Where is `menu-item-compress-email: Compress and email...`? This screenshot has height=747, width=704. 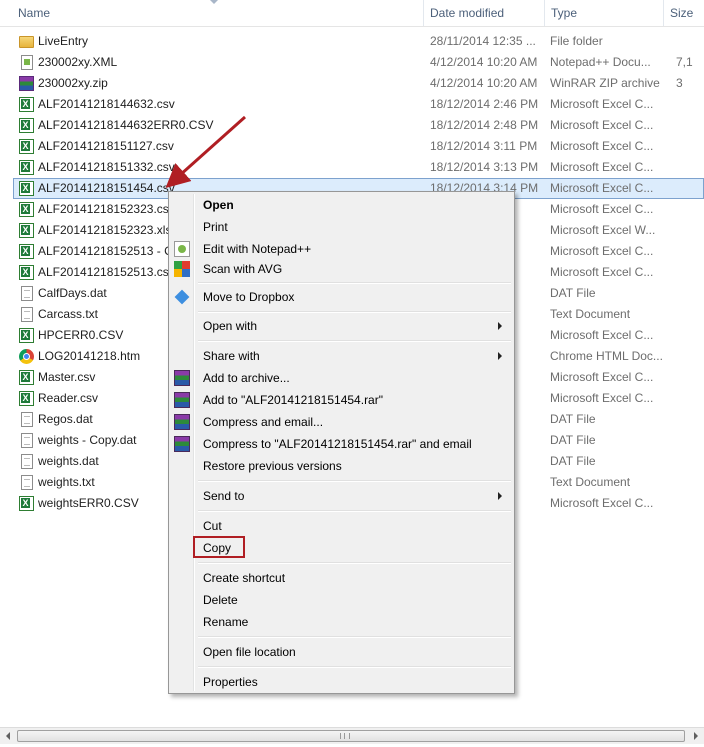
menu-item-compress-email: Compress and email... is located at coordinates (341, 422).